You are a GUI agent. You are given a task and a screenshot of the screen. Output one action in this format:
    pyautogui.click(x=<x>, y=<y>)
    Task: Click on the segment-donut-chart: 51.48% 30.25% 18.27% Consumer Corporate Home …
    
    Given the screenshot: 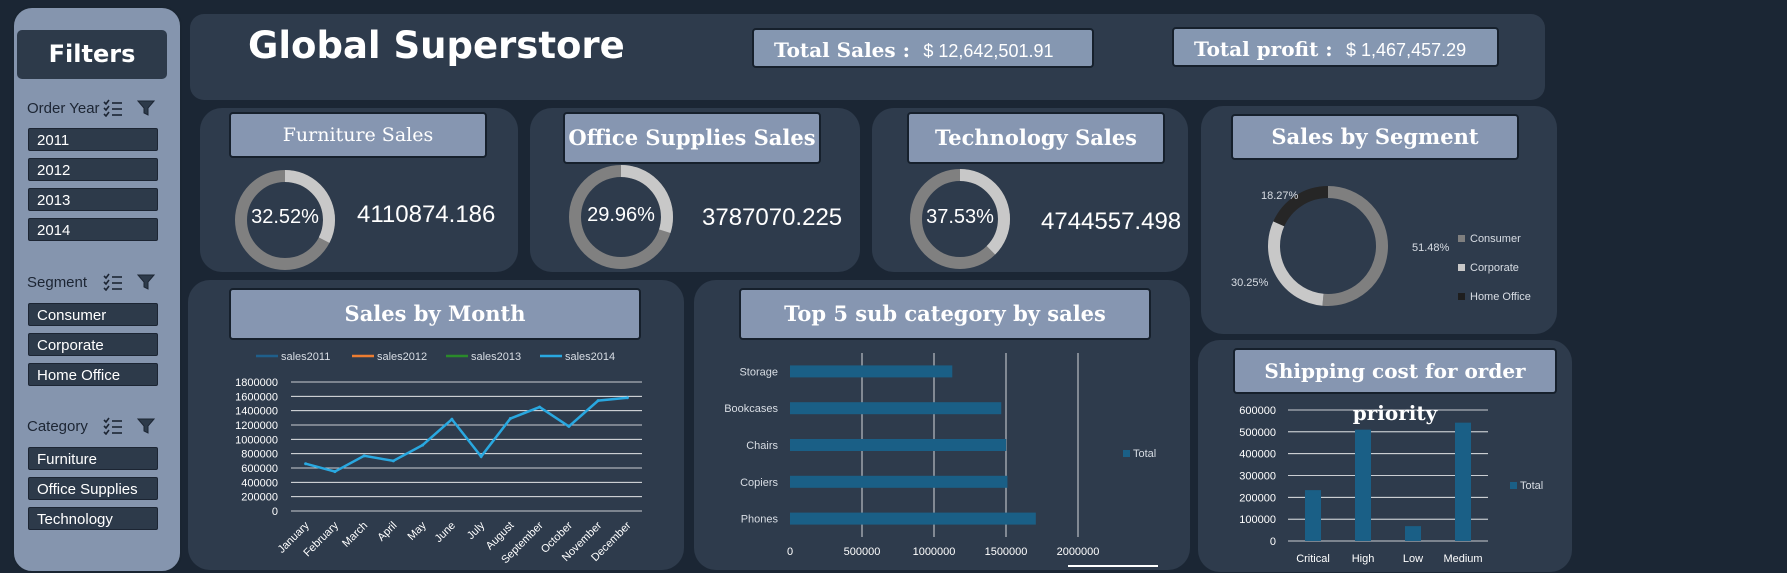 What is the action you would take?
    pyautogui.click(x=1381, y=246)
    